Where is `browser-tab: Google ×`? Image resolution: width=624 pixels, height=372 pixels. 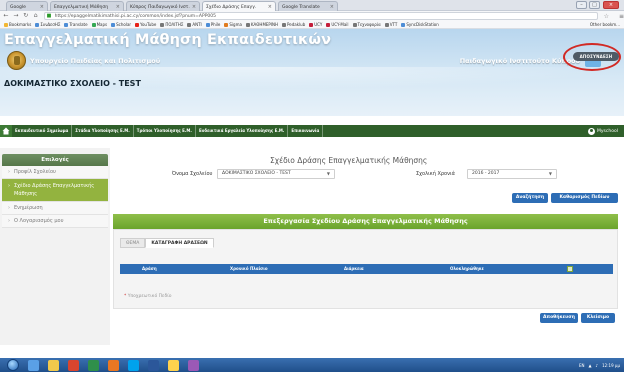
browser-tab: Google × is located at coordinates (27, 6).